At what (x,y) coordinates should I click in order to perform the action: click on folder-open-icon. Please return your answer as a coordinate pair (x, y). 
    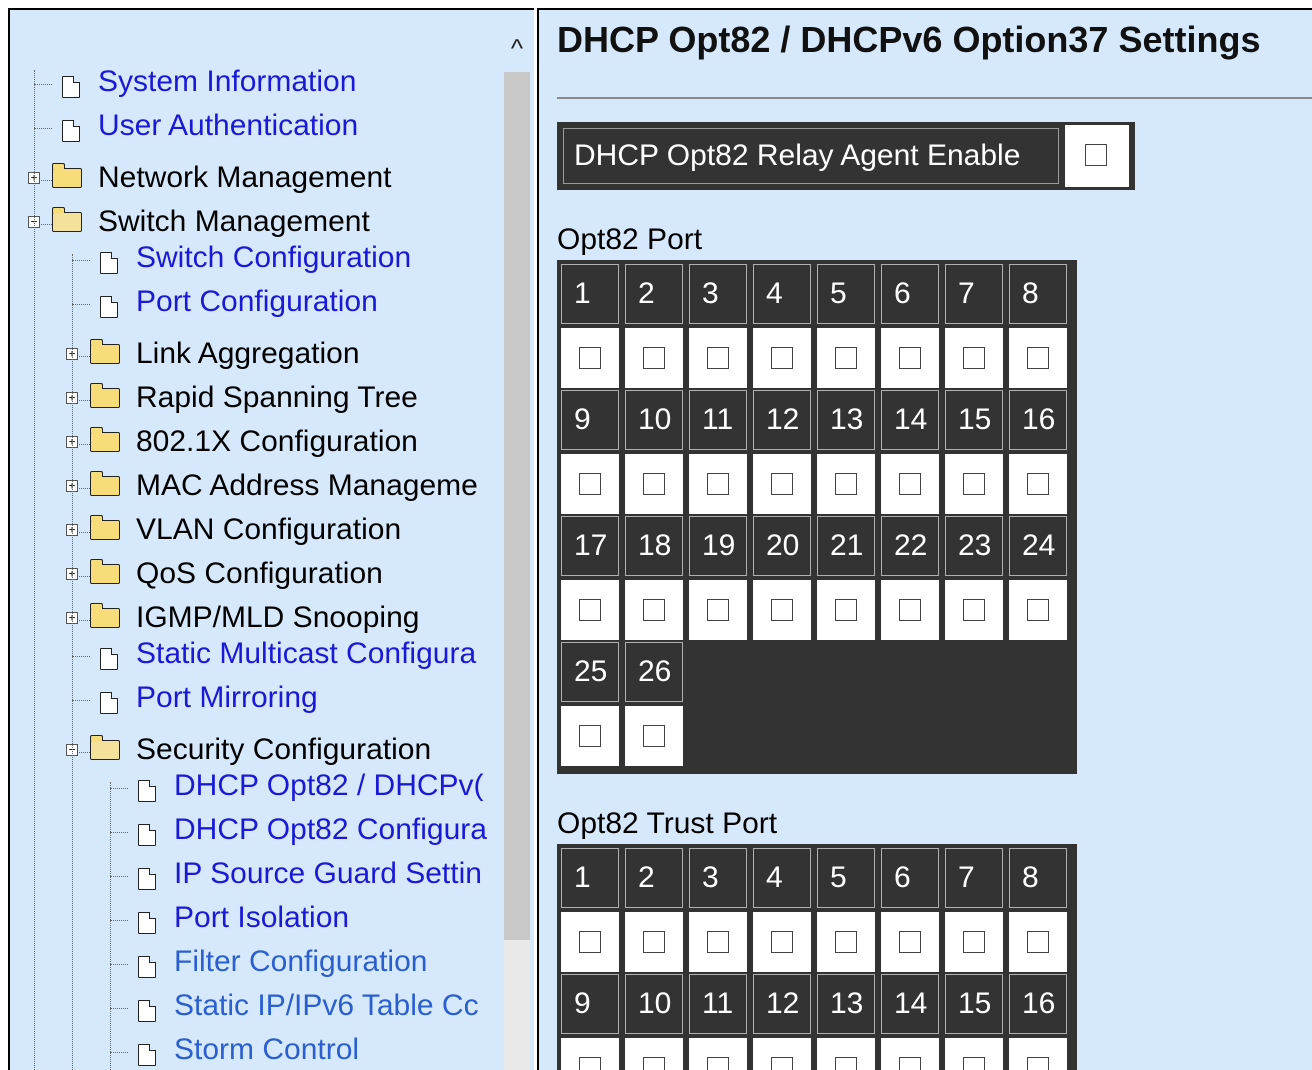
    Looking at the image, I should click on (66, 219).